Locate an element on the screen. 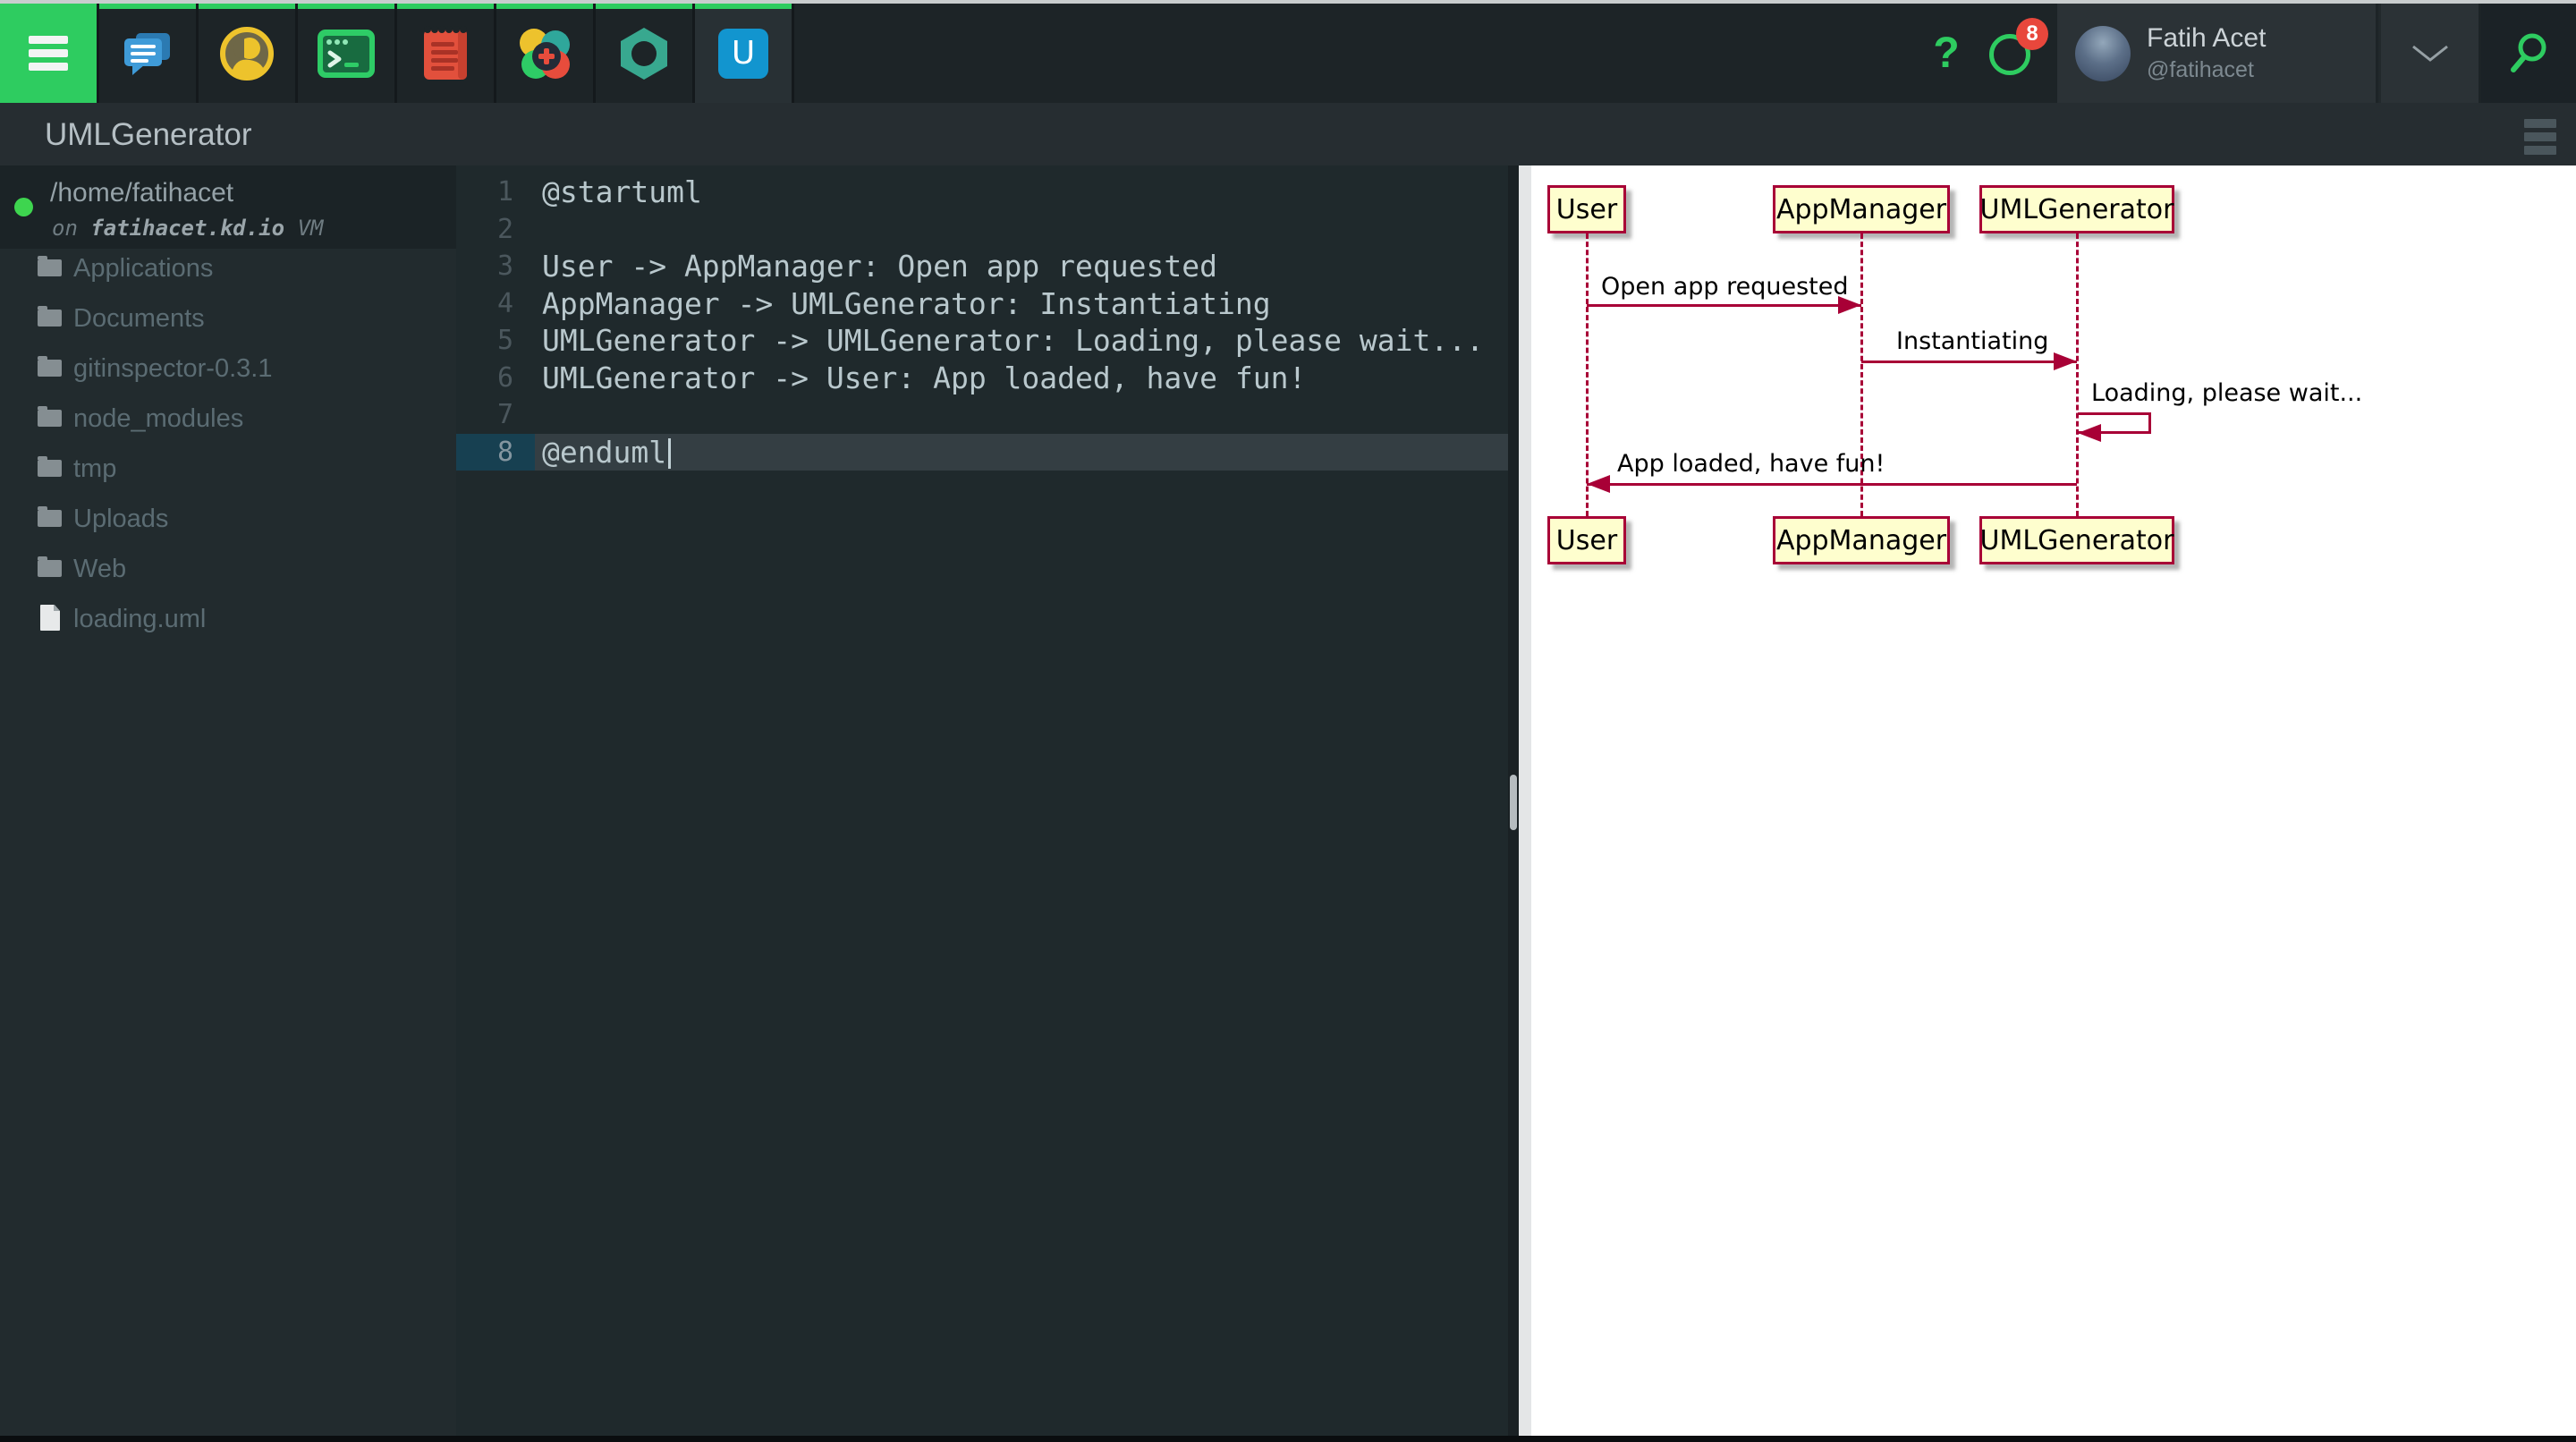 The width and height of the screenshot is (2576, 1442). dock-app-packages is located at coordinates (644, 53).